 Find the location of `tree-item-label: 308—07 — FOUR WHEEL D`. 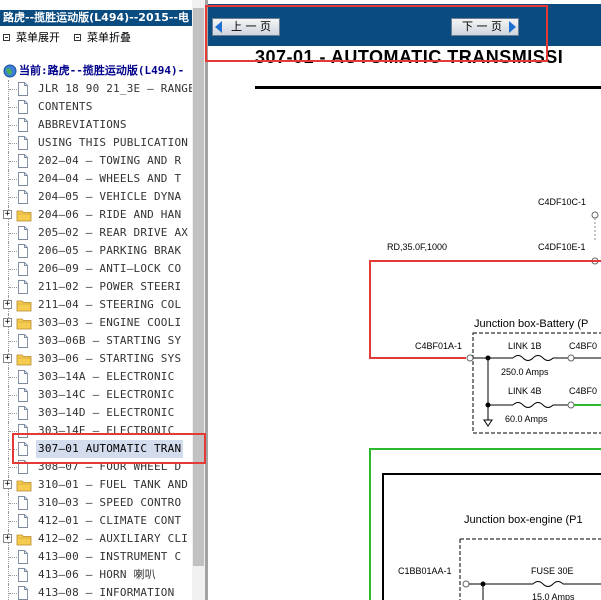

tree-item-label: 308—07 — FOUR WHEEL D is located at coordinates (110, 466).